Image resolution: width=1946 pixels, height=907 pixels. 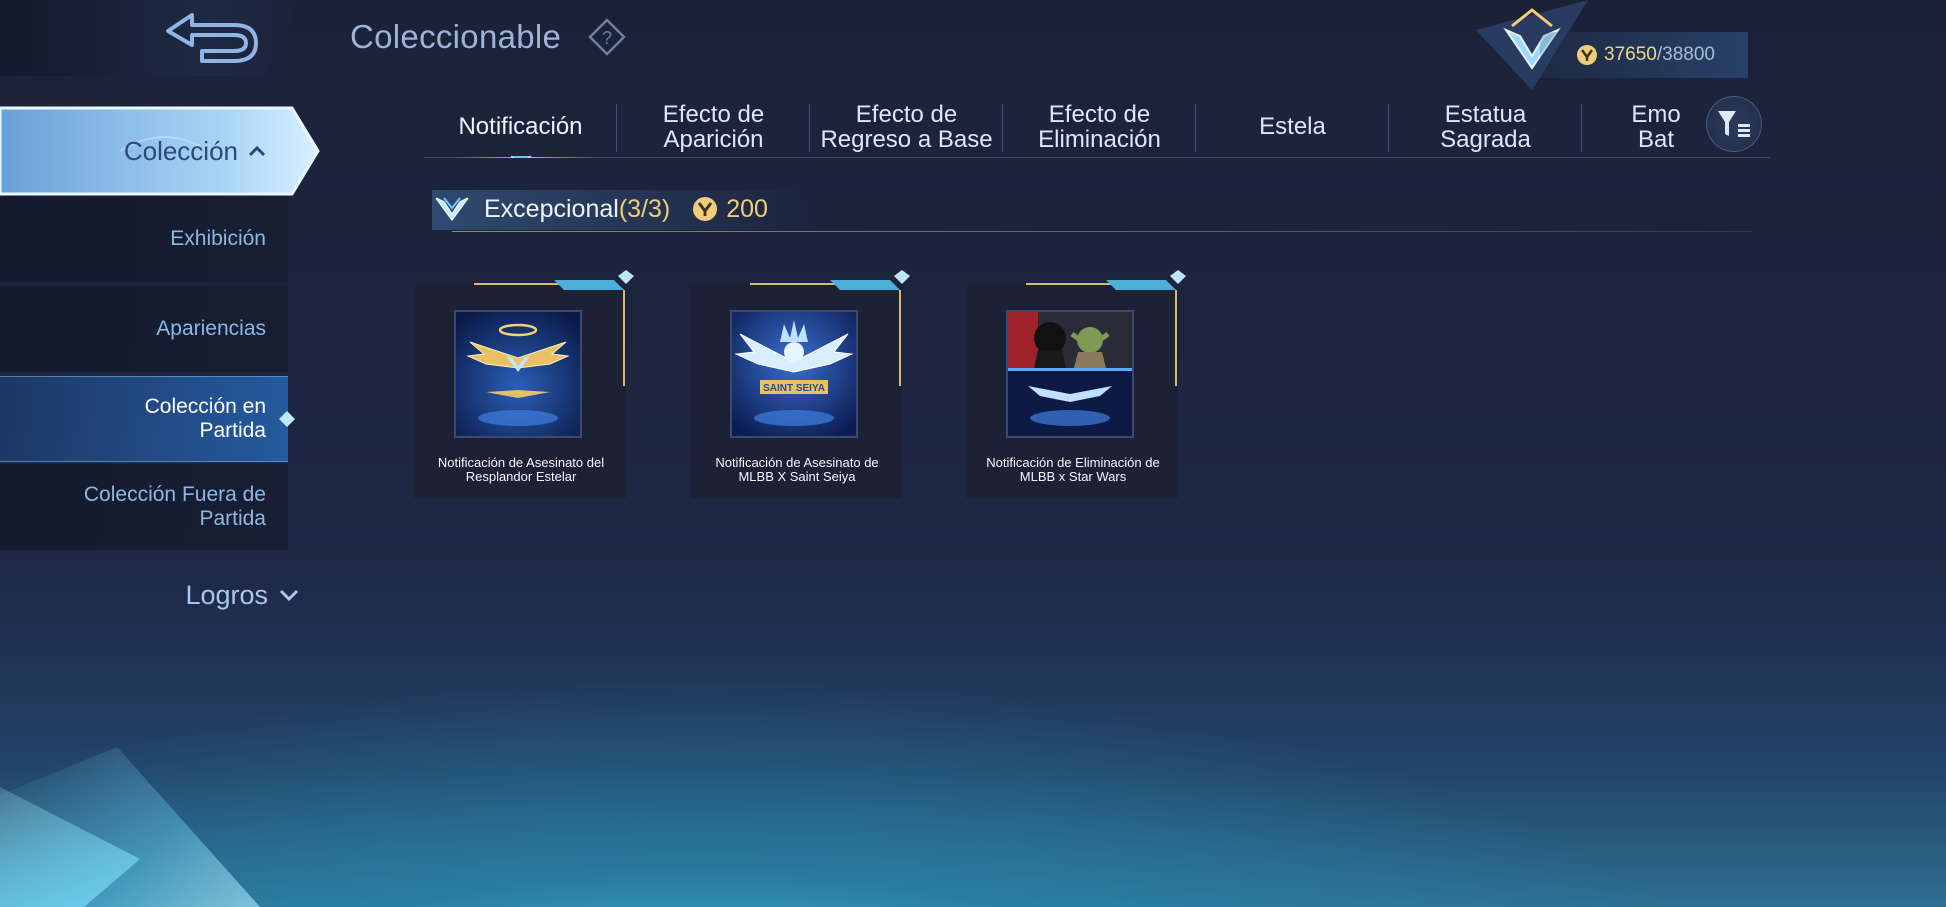 I want to click on tab-emotes-batalla: Emo Bat, so click(x=1637, y=127).